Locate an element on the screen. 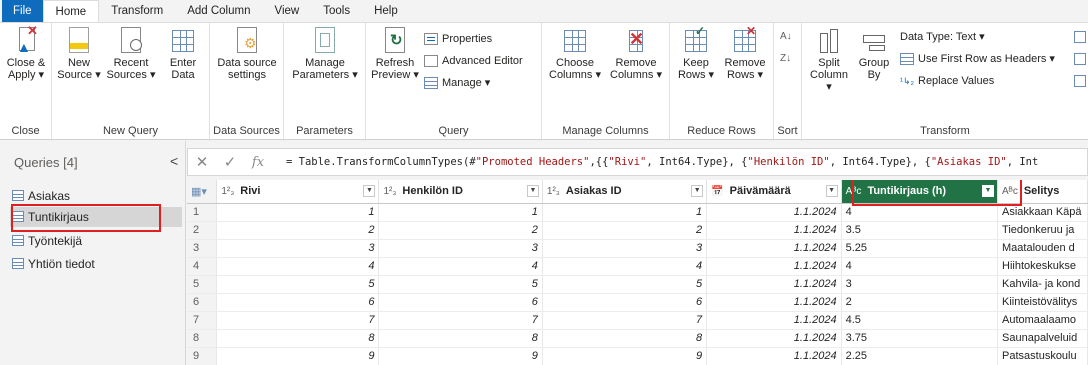 This screenshot has width=1088, height=365. advanced-editor-button: Advanced Editor is located at coordinates (473, 61).